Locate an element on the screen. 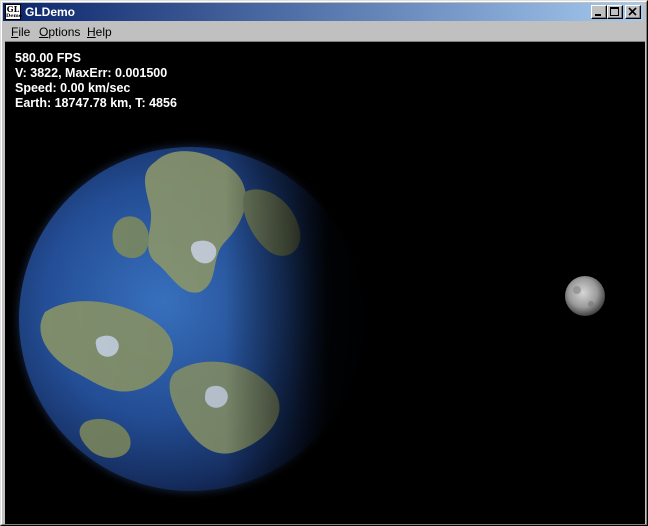  close-icon is located at coordinates (632, 11).